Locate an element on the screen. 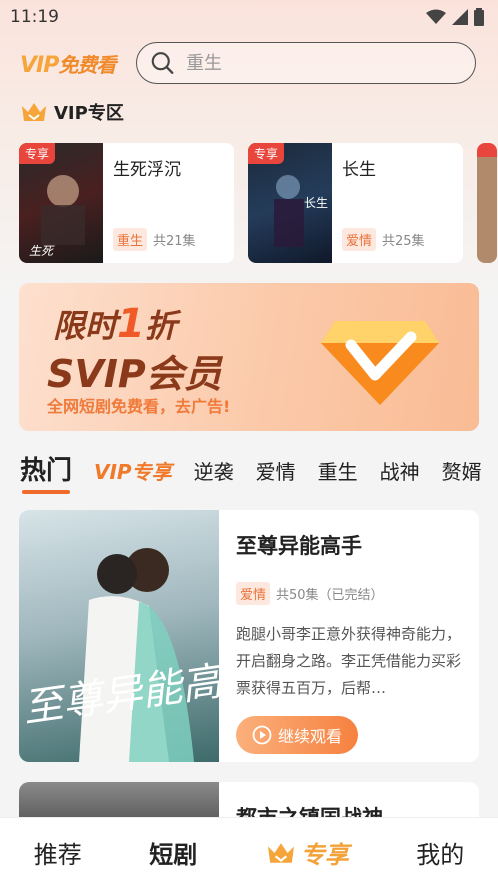 The width and height of the screenshot is (498, 887). banner-headline-prefix: 限时 is located at coordinates (85, 326).